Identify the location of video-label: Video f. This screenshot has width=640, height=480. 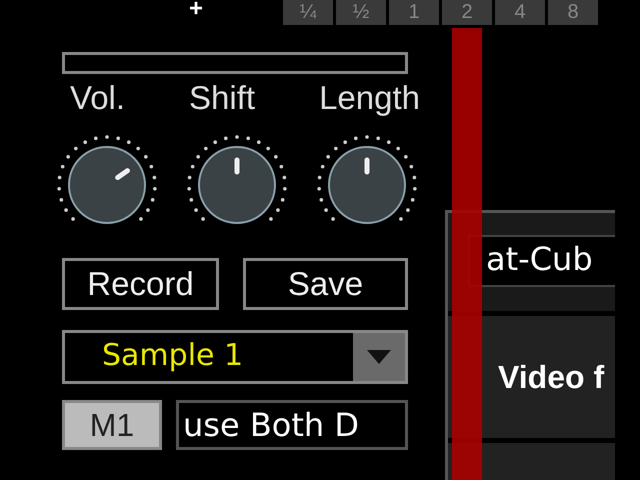
(551, 377).